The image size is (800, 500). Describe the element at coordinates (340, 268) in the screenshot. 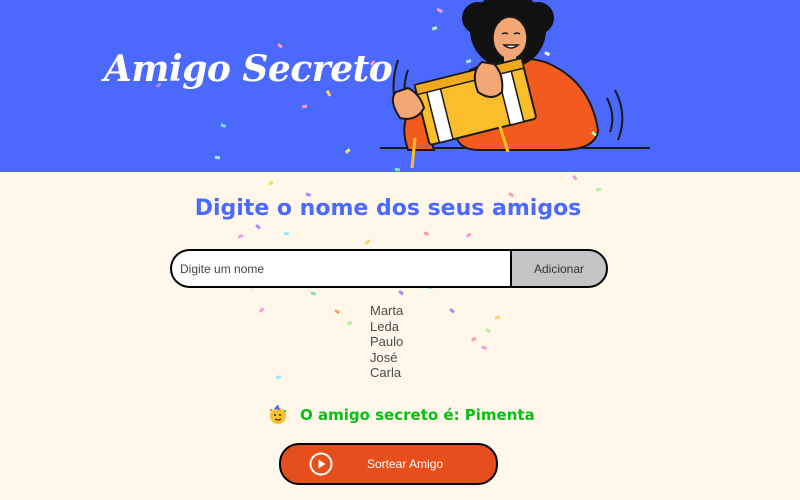

I see `friend-name-input` at that location.